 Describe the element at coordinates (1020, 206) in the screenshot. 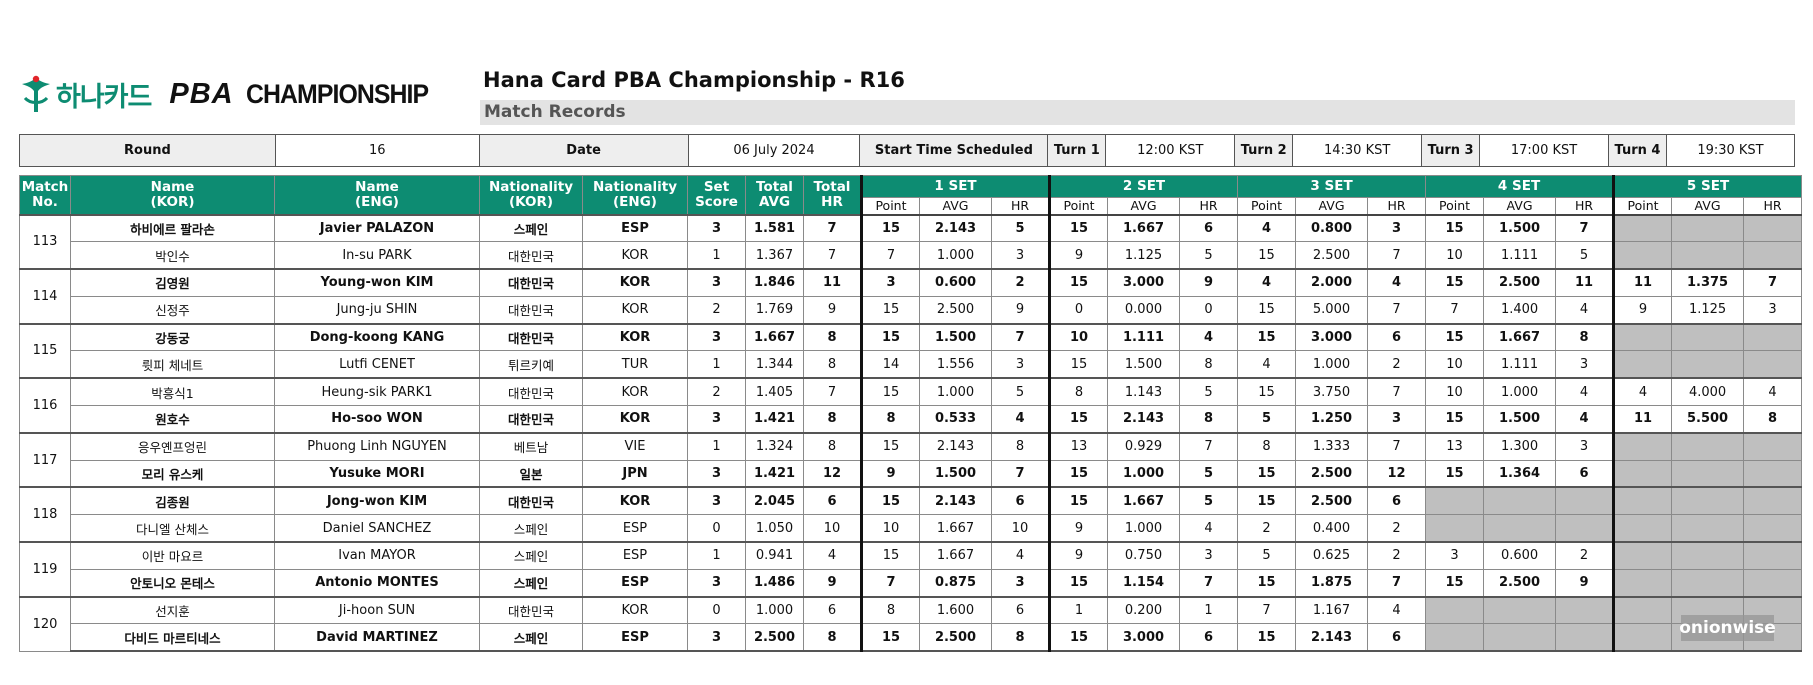

I see `subheader-hr: HR` at that location.